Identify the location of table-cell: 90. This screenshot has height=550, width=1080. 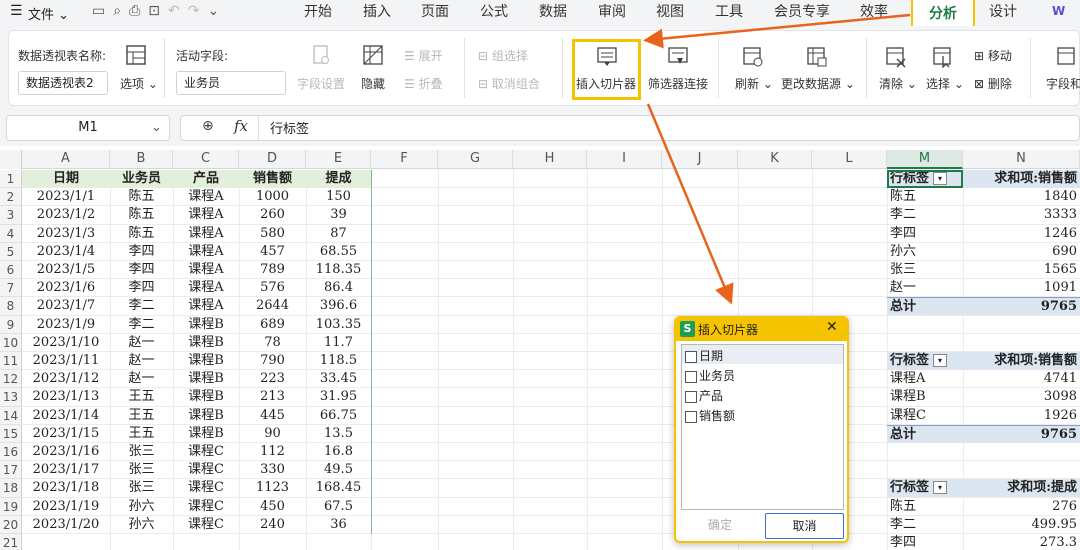
(272, 434).